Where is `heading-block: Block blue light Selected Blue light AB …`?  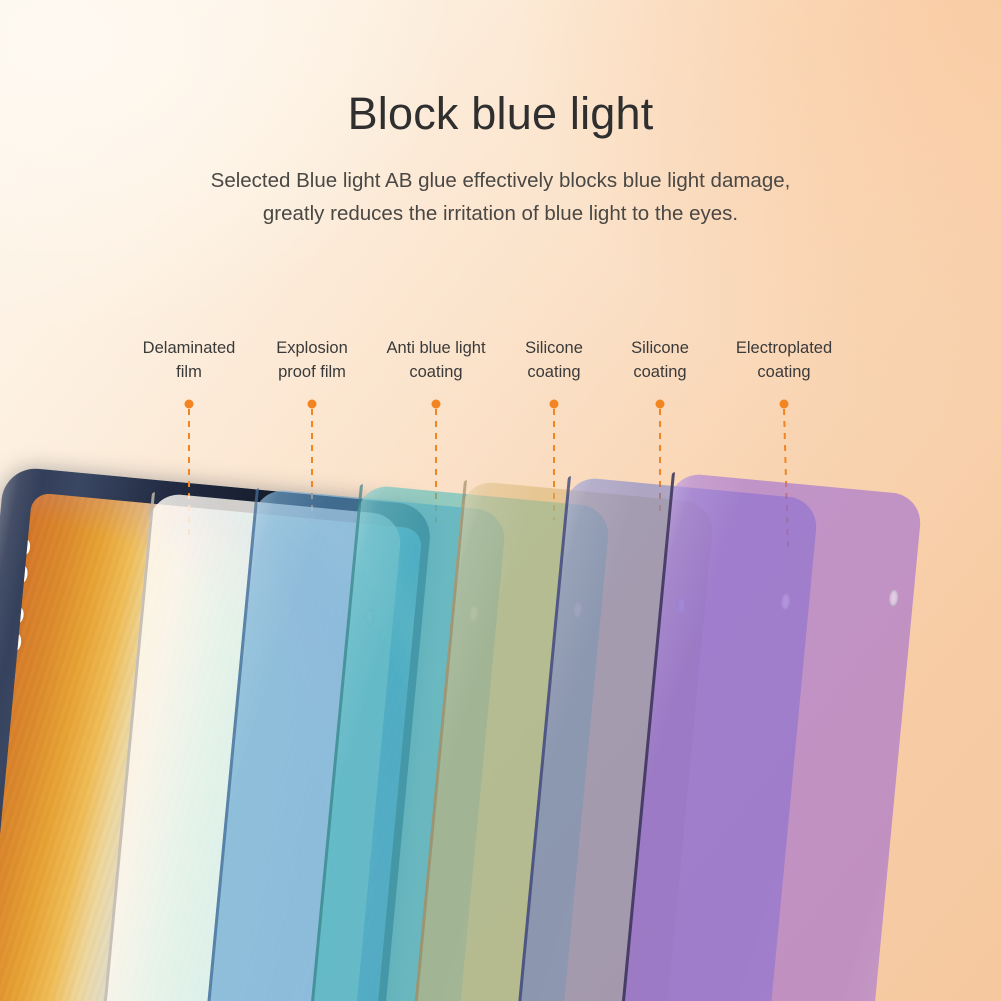
heading-block: Block blue light Selected Blue light AB … is located at coordinates (500, 159).